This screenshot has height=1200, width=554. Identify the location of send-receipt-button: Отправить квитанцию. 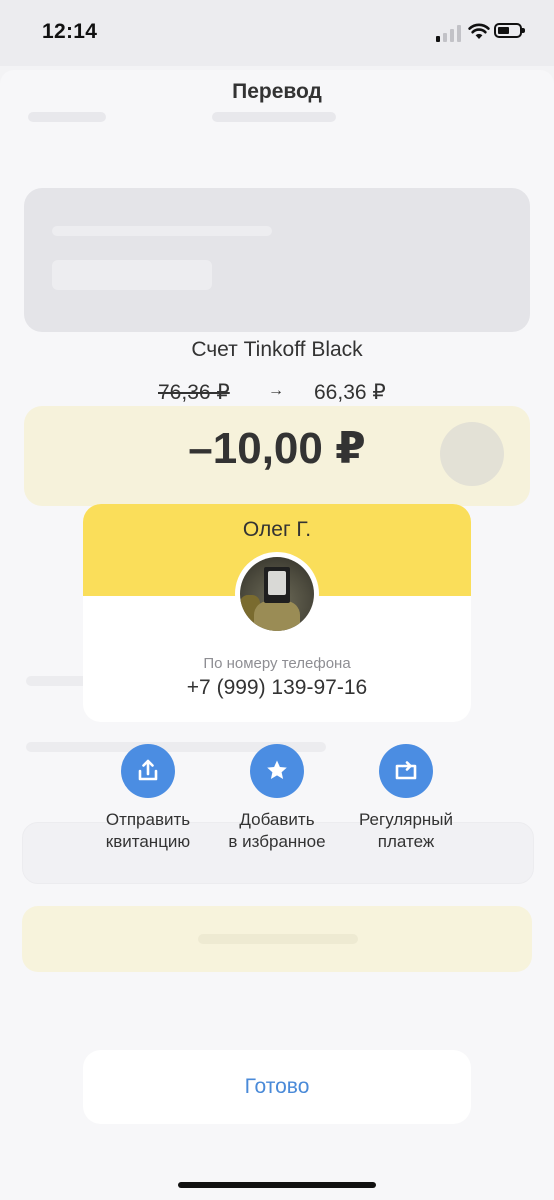
(148, 798).